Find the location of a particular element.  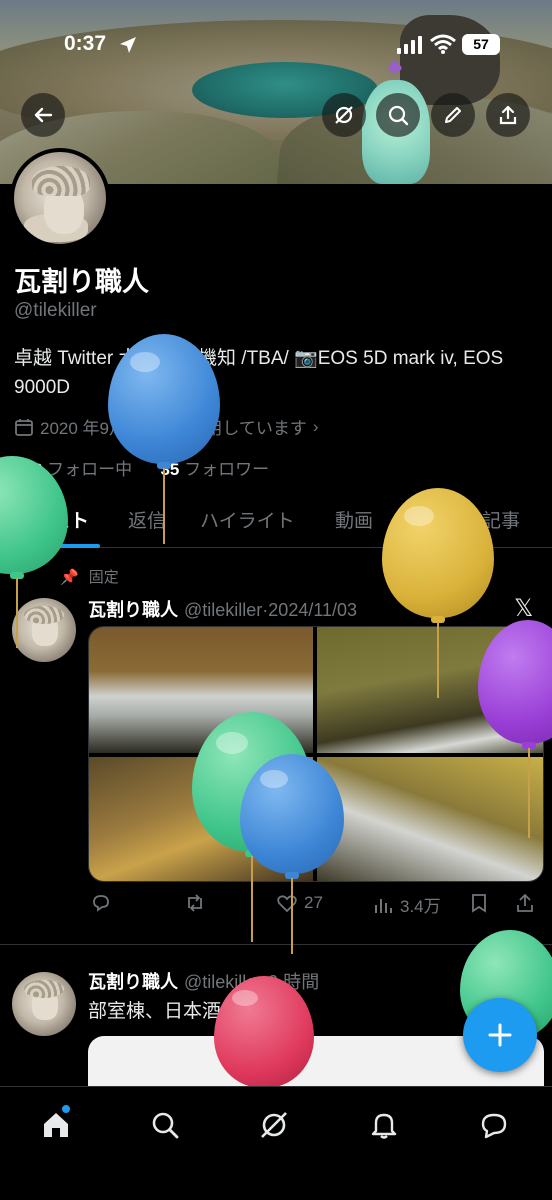

reply-button is located at coordinates (104, 903).